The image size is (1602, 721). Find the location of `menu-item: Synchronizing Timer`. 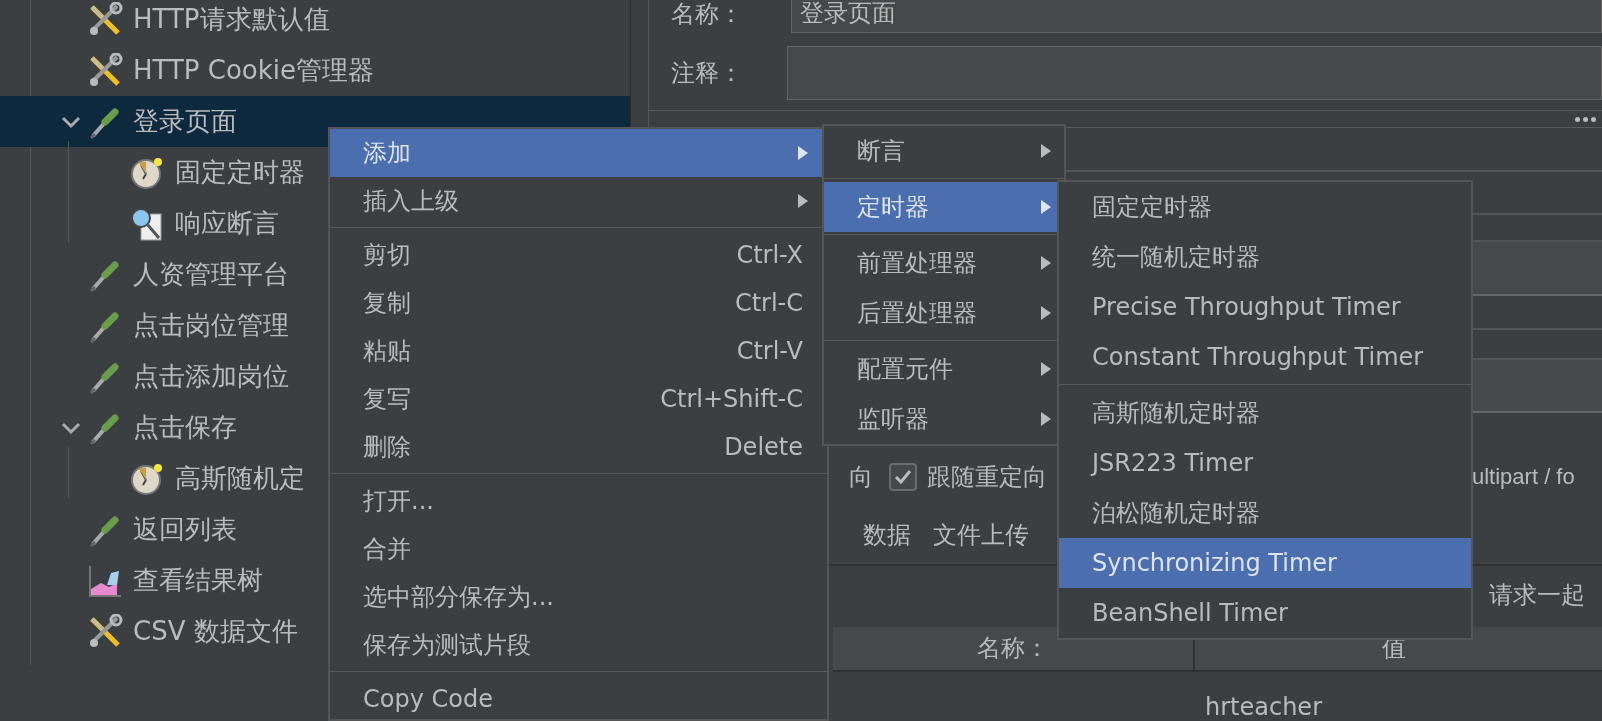

menu-item: Synchronizing Timer is located at coordinates (1265, 563).